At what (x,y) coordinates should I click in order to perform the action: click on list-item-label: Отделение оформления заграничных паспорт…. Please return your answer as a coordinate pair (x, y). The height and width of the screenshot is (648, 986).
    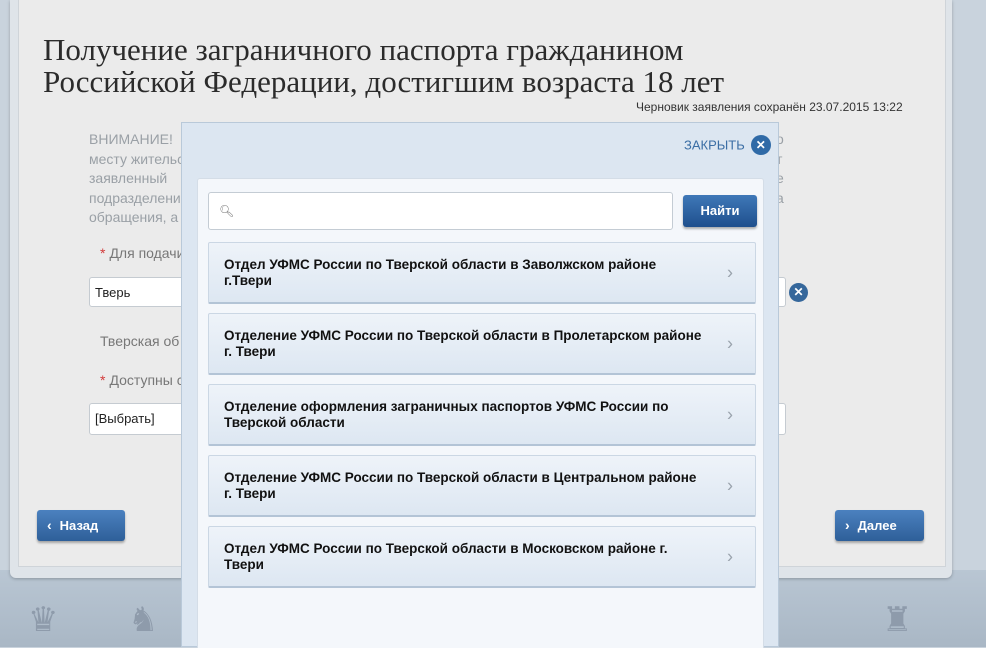
    Looking at the image, I should click on (446, 414).